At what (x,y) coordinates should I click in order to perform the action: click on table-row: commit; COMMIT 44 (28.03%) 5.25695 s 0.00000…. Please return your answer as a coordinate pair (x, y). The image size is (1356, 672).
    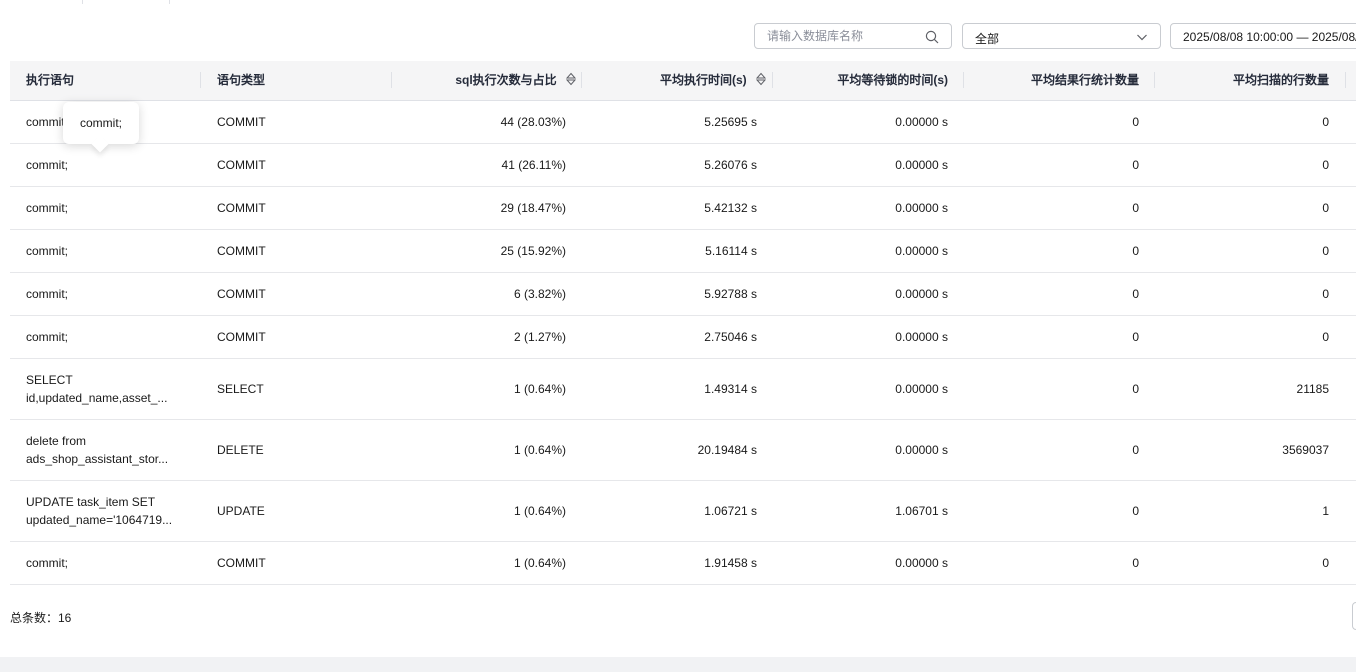
    Looking at the image, I should click on (683, 122).